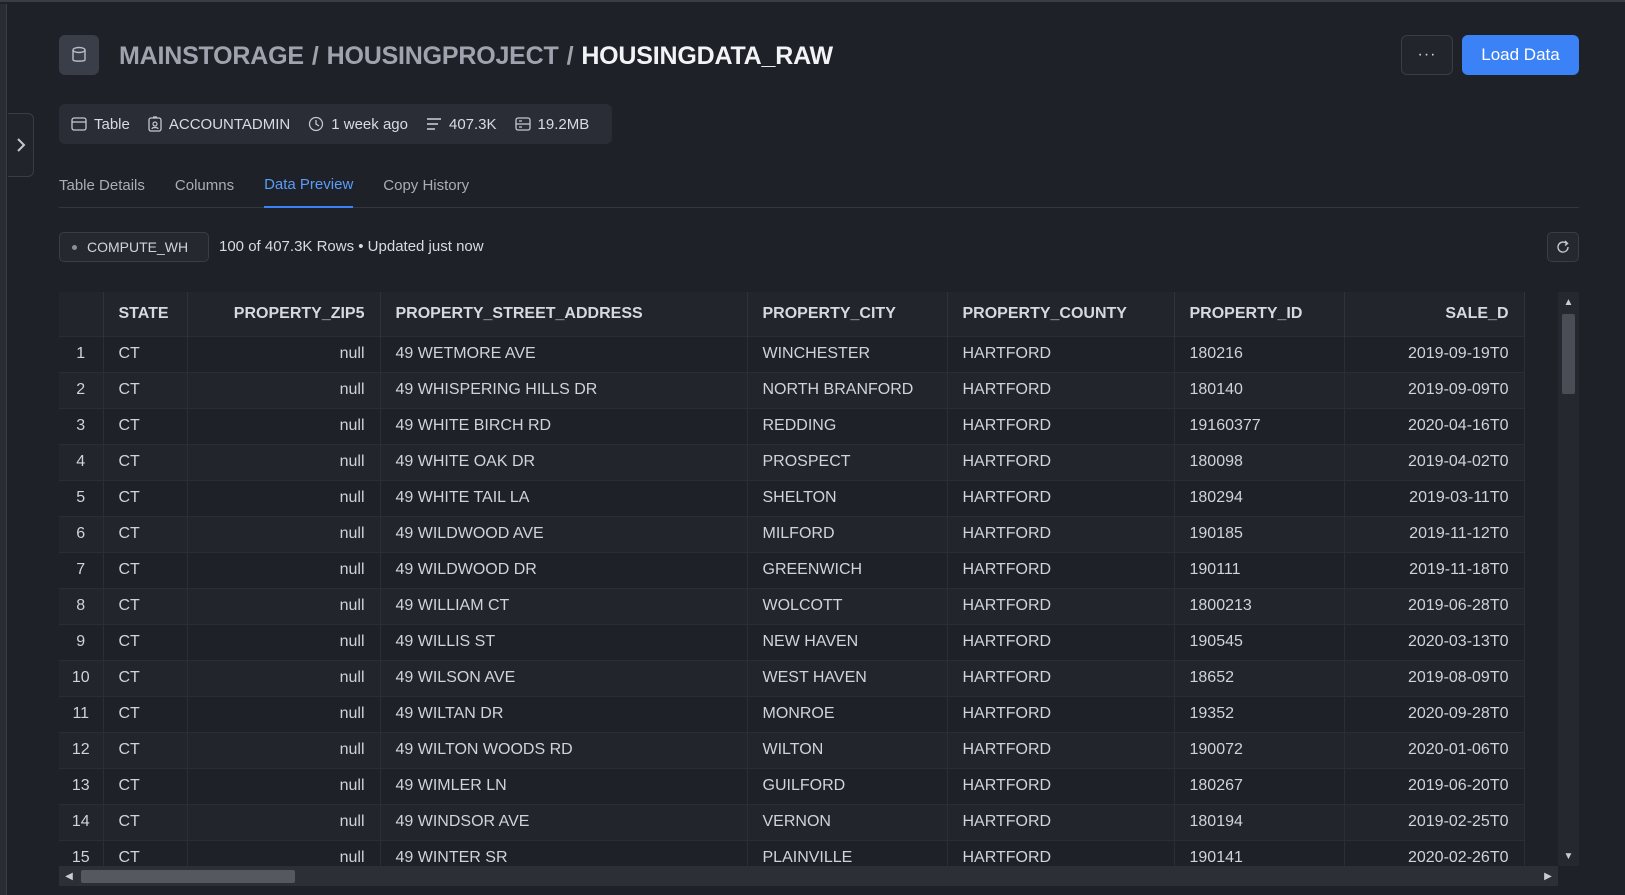  I want to click on cell-property-id: 190545, so click(1259, 641).